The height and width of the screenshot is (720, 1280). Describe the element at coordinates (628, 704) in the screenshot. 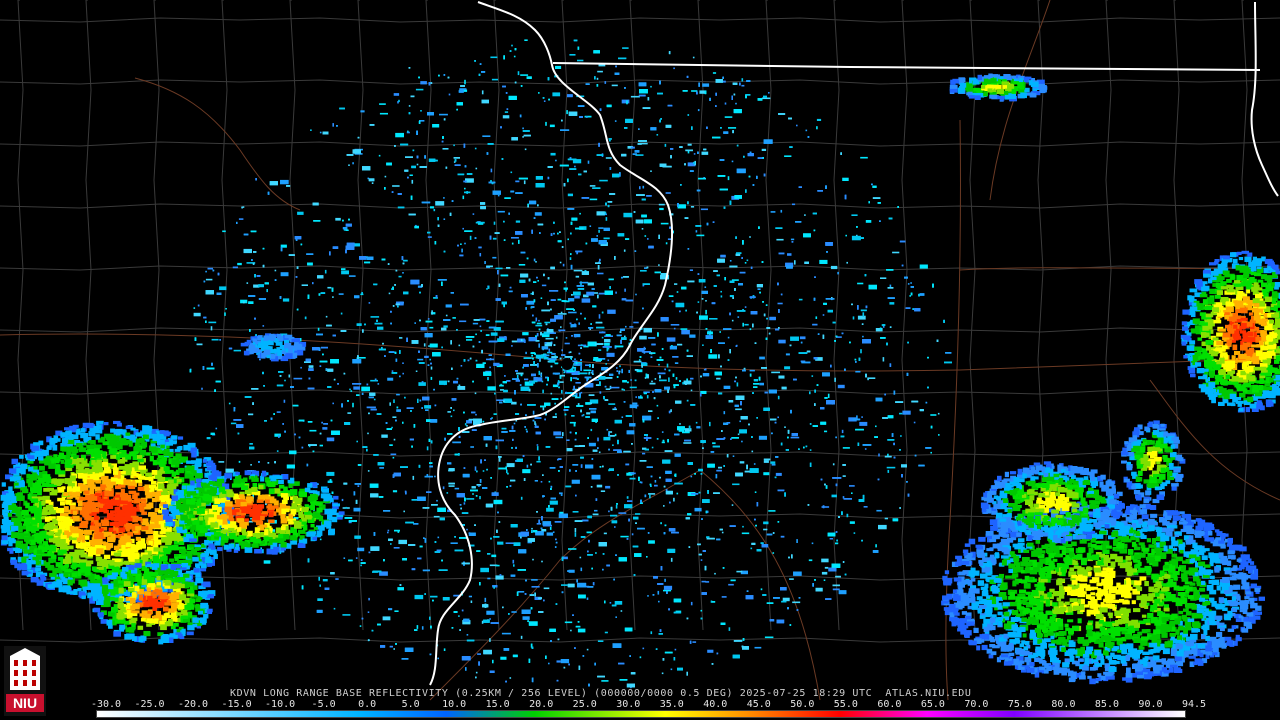

I see `colorbar-tick: 30.0` at that location.